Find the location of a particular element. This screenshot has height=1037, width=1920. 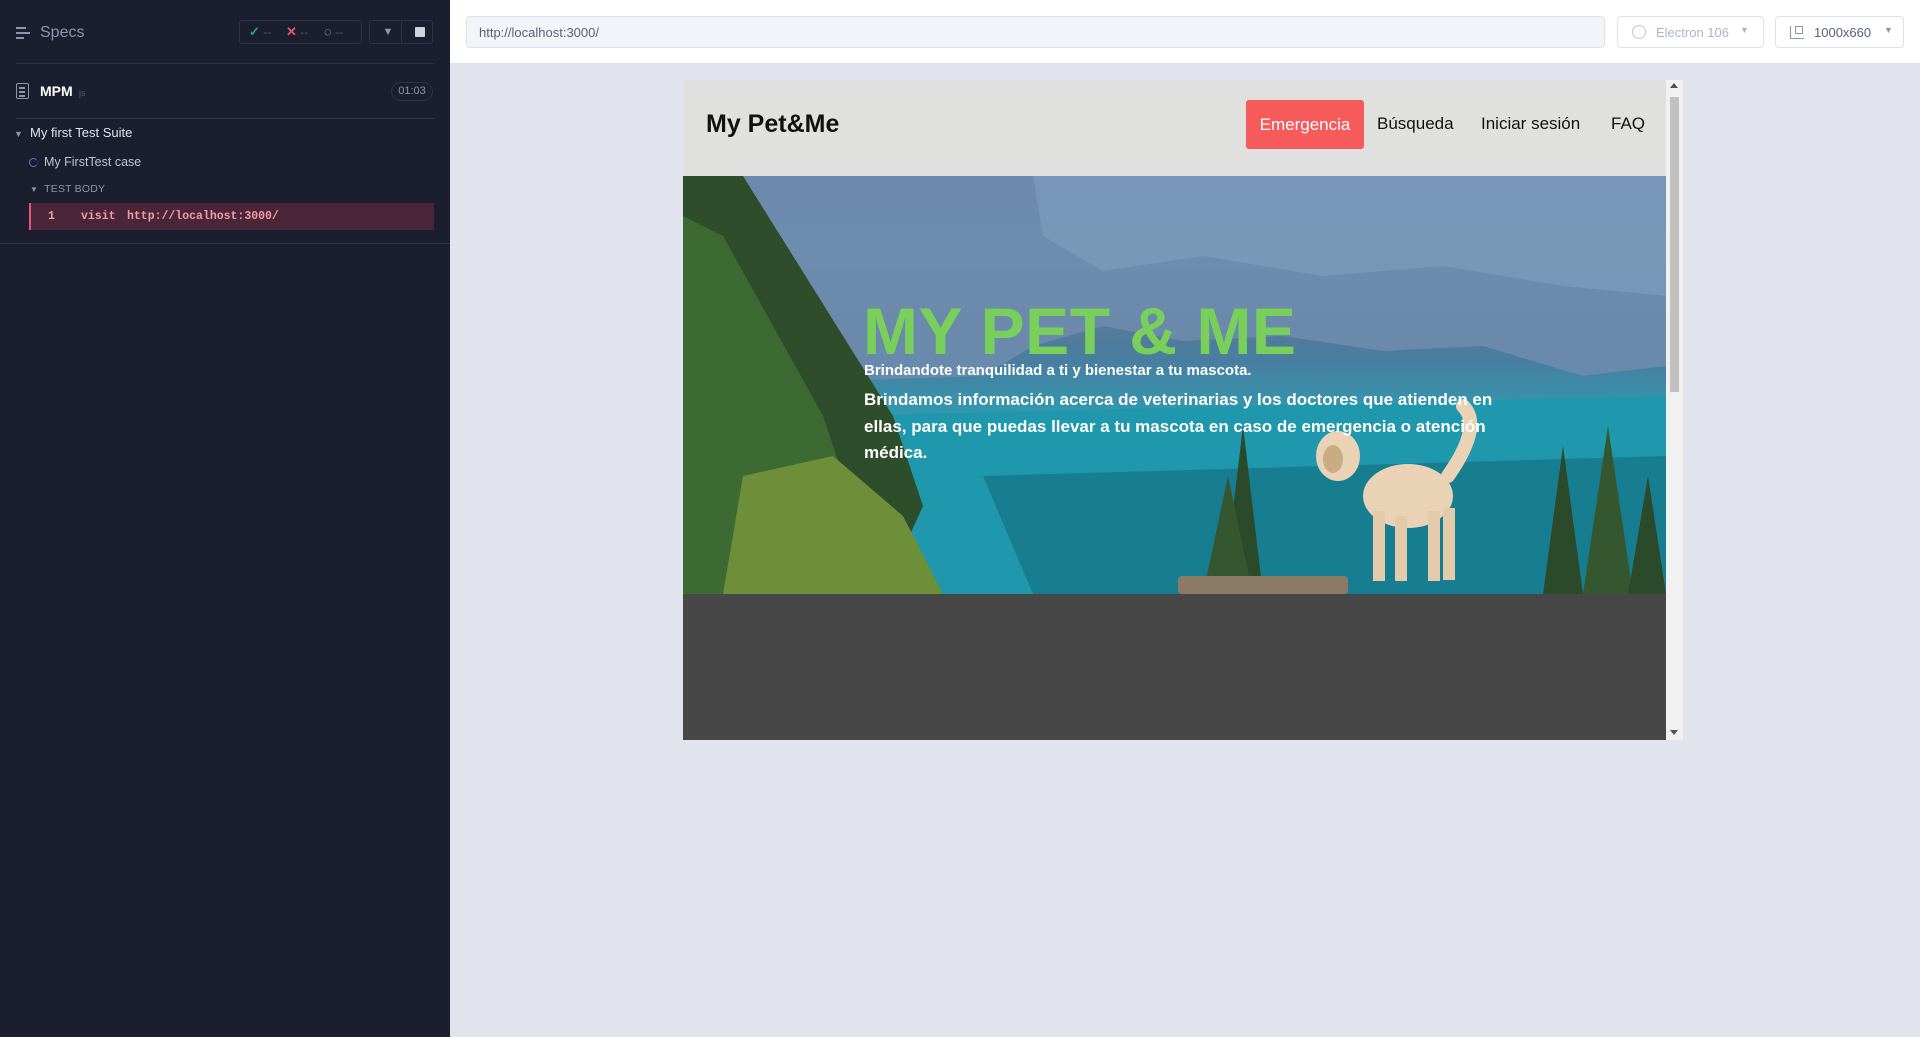

spec-header: MPM js 01:03 is located at coordinates (225, 92).